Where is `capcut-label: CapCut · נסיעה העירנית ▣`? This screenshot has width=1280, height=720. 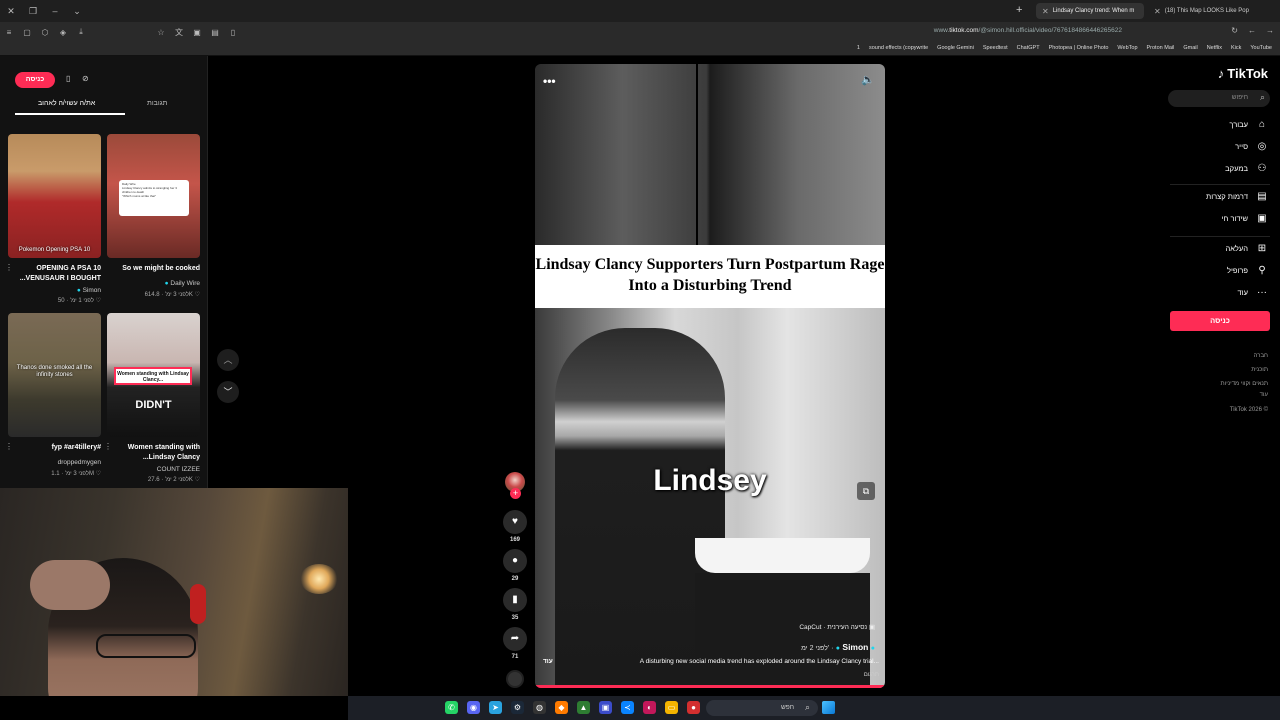 capcut-label: CapCut · נסיעה העירנית ▣ is located at coordinates (837, 627).